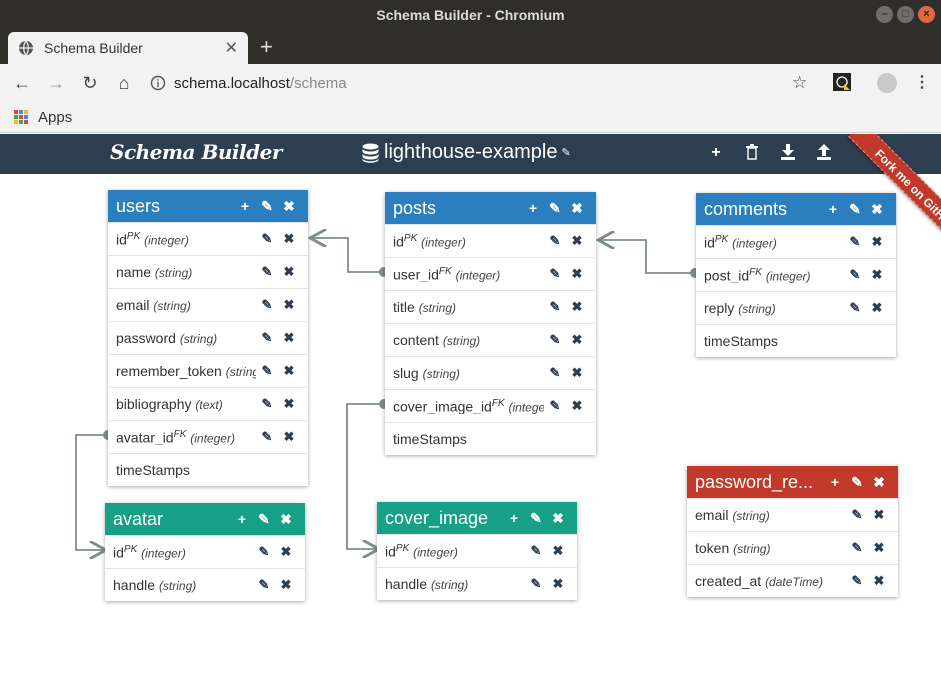  I want to click on table-name: posts, so click(457, 208).